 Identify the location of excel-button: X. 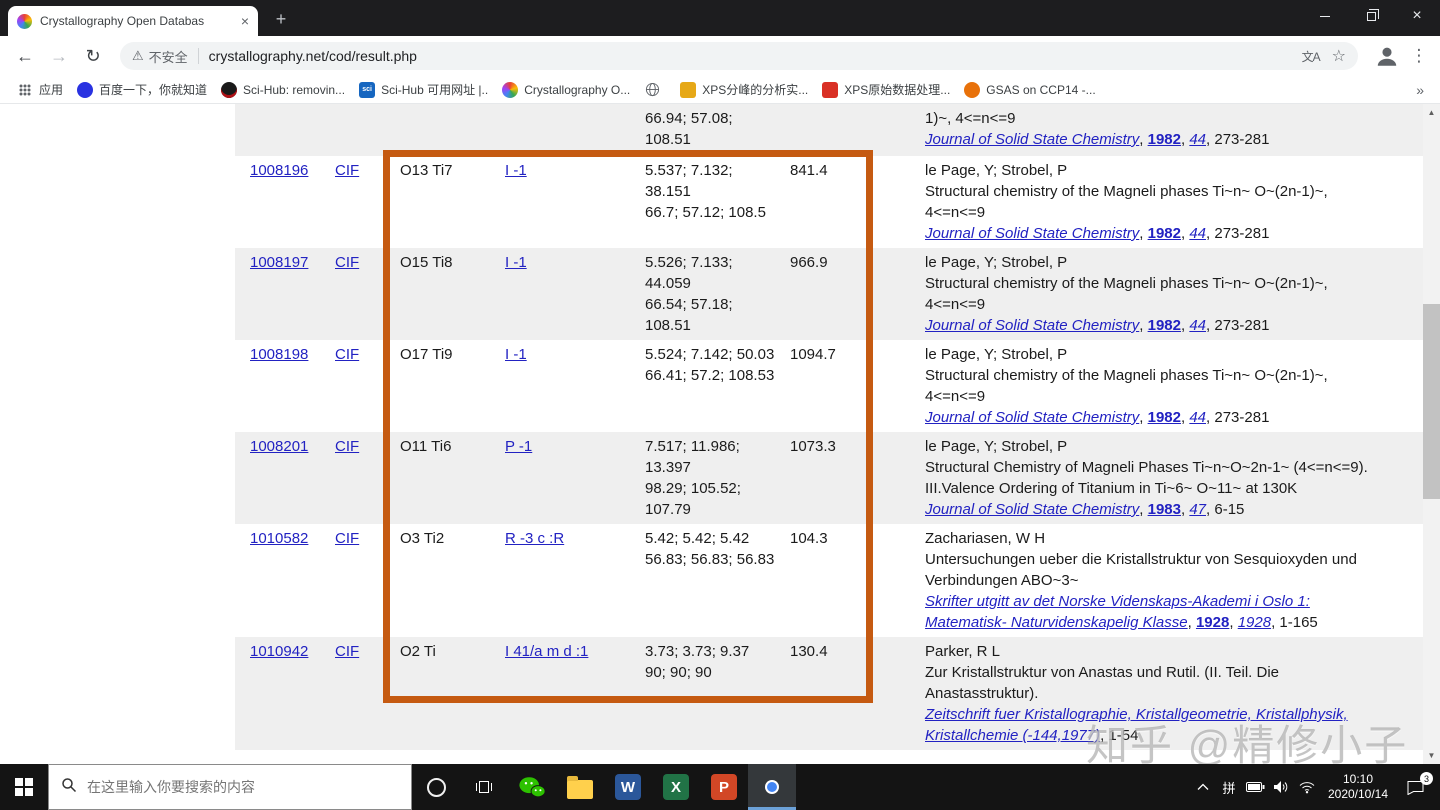
(676, 787).